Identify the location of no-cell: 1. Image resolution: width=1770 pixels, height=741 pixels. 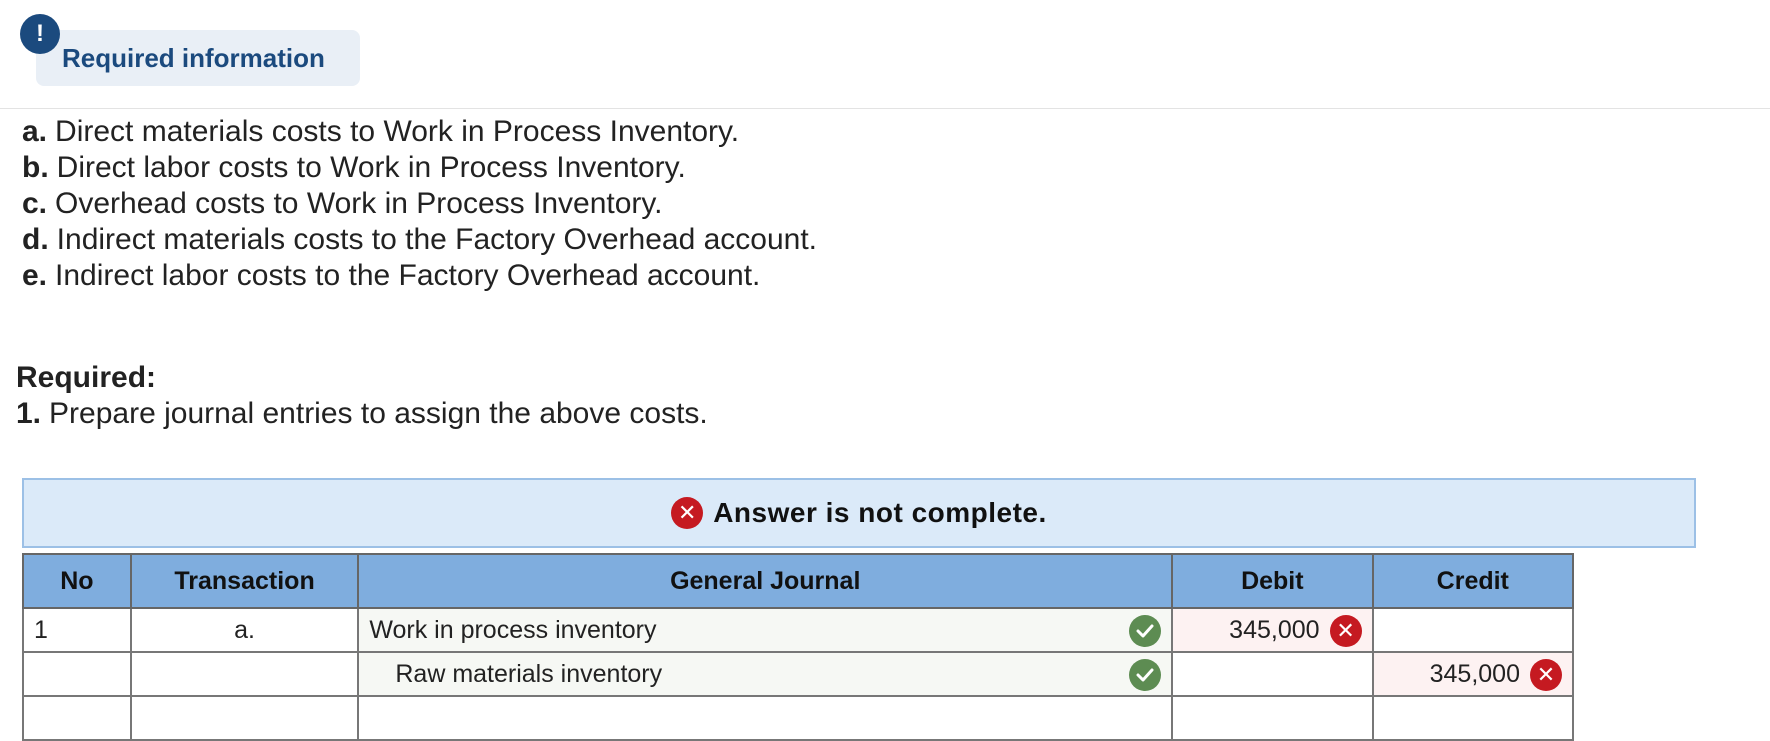
(77, 630).